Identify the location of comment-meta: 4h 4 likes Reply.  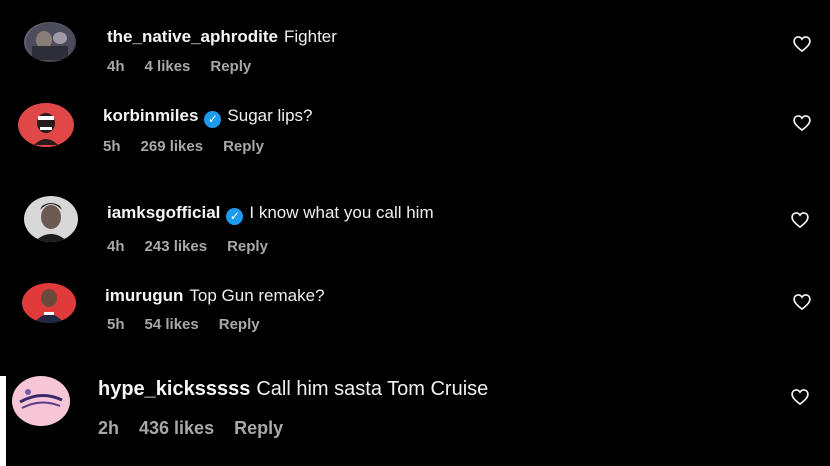
(189, 66).